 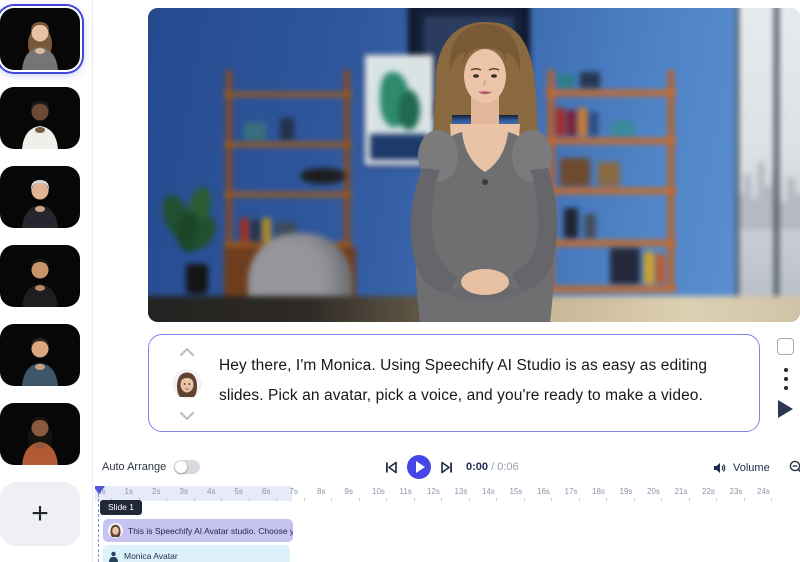 What do you see at coordinates (121, 507) in the screenshot?
I see `slide-badge: Slide 1` at bounding box center [121, 507].